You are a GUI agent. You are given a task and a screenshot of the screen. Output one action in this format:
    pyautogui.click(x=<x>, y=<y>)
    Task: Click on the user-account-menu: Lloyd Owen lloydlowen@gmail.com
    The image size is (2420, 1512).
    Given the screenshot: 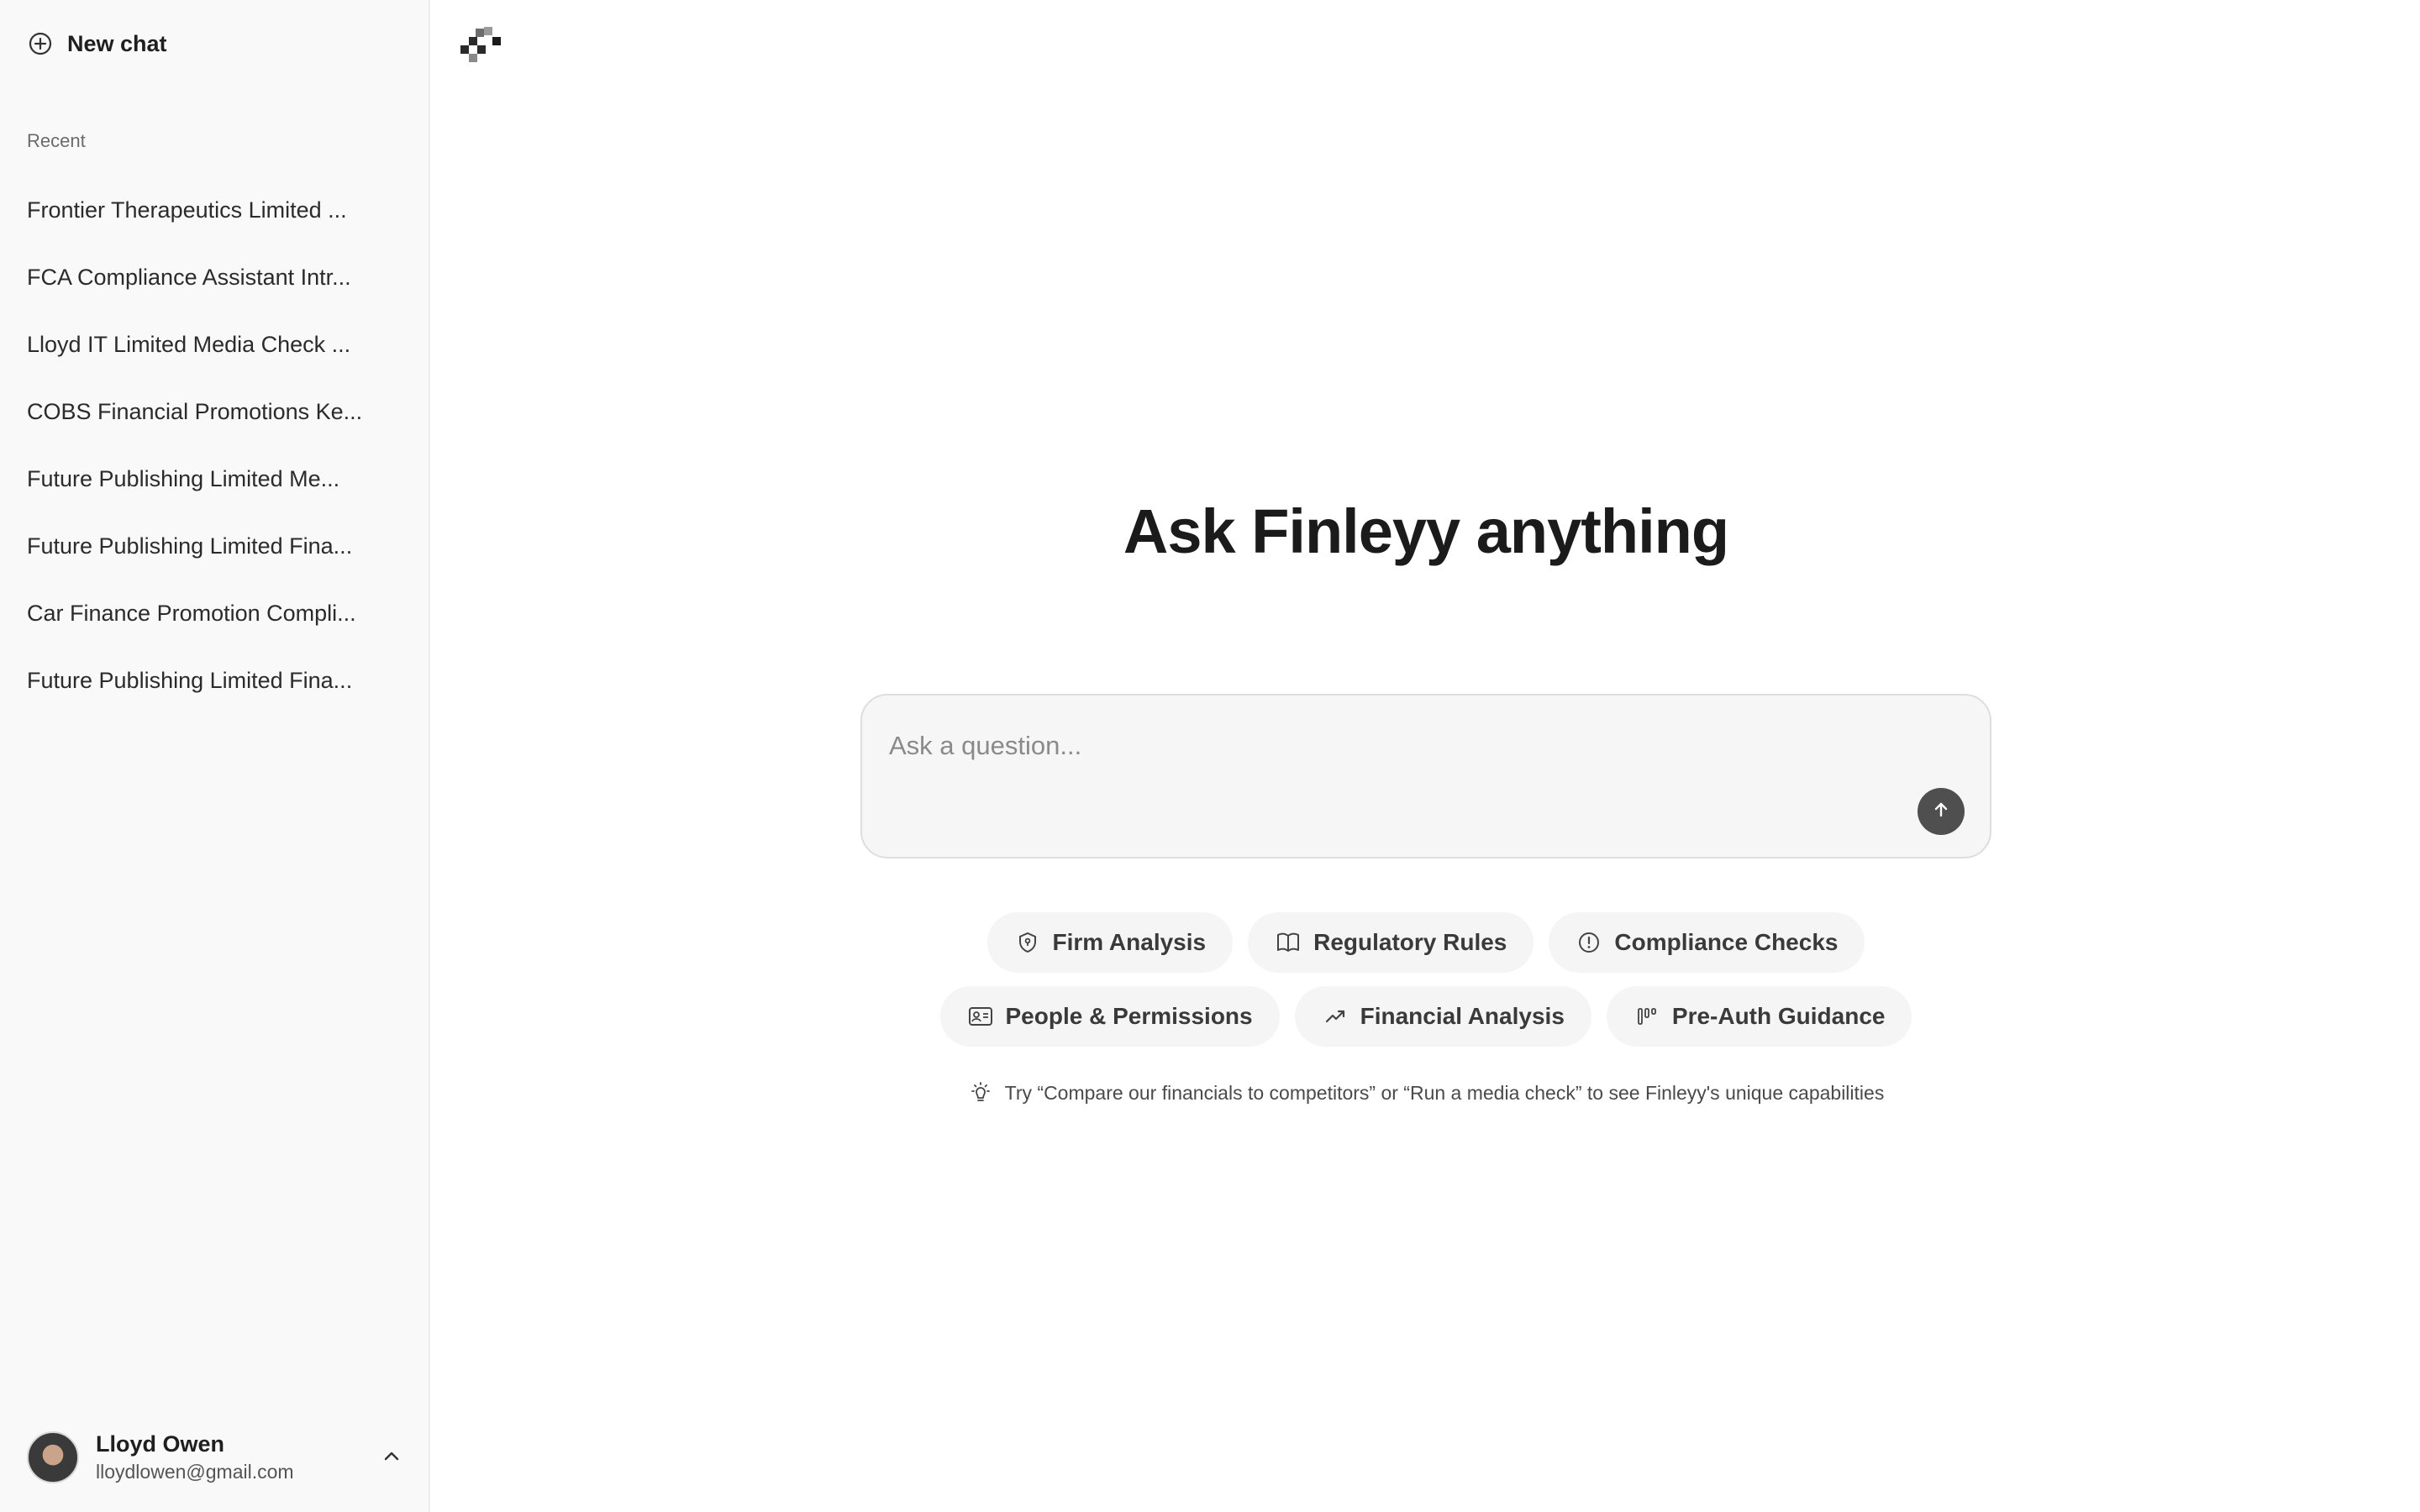 What is the action you would take?
    pyautogui.click(x=215, y=1457)
    